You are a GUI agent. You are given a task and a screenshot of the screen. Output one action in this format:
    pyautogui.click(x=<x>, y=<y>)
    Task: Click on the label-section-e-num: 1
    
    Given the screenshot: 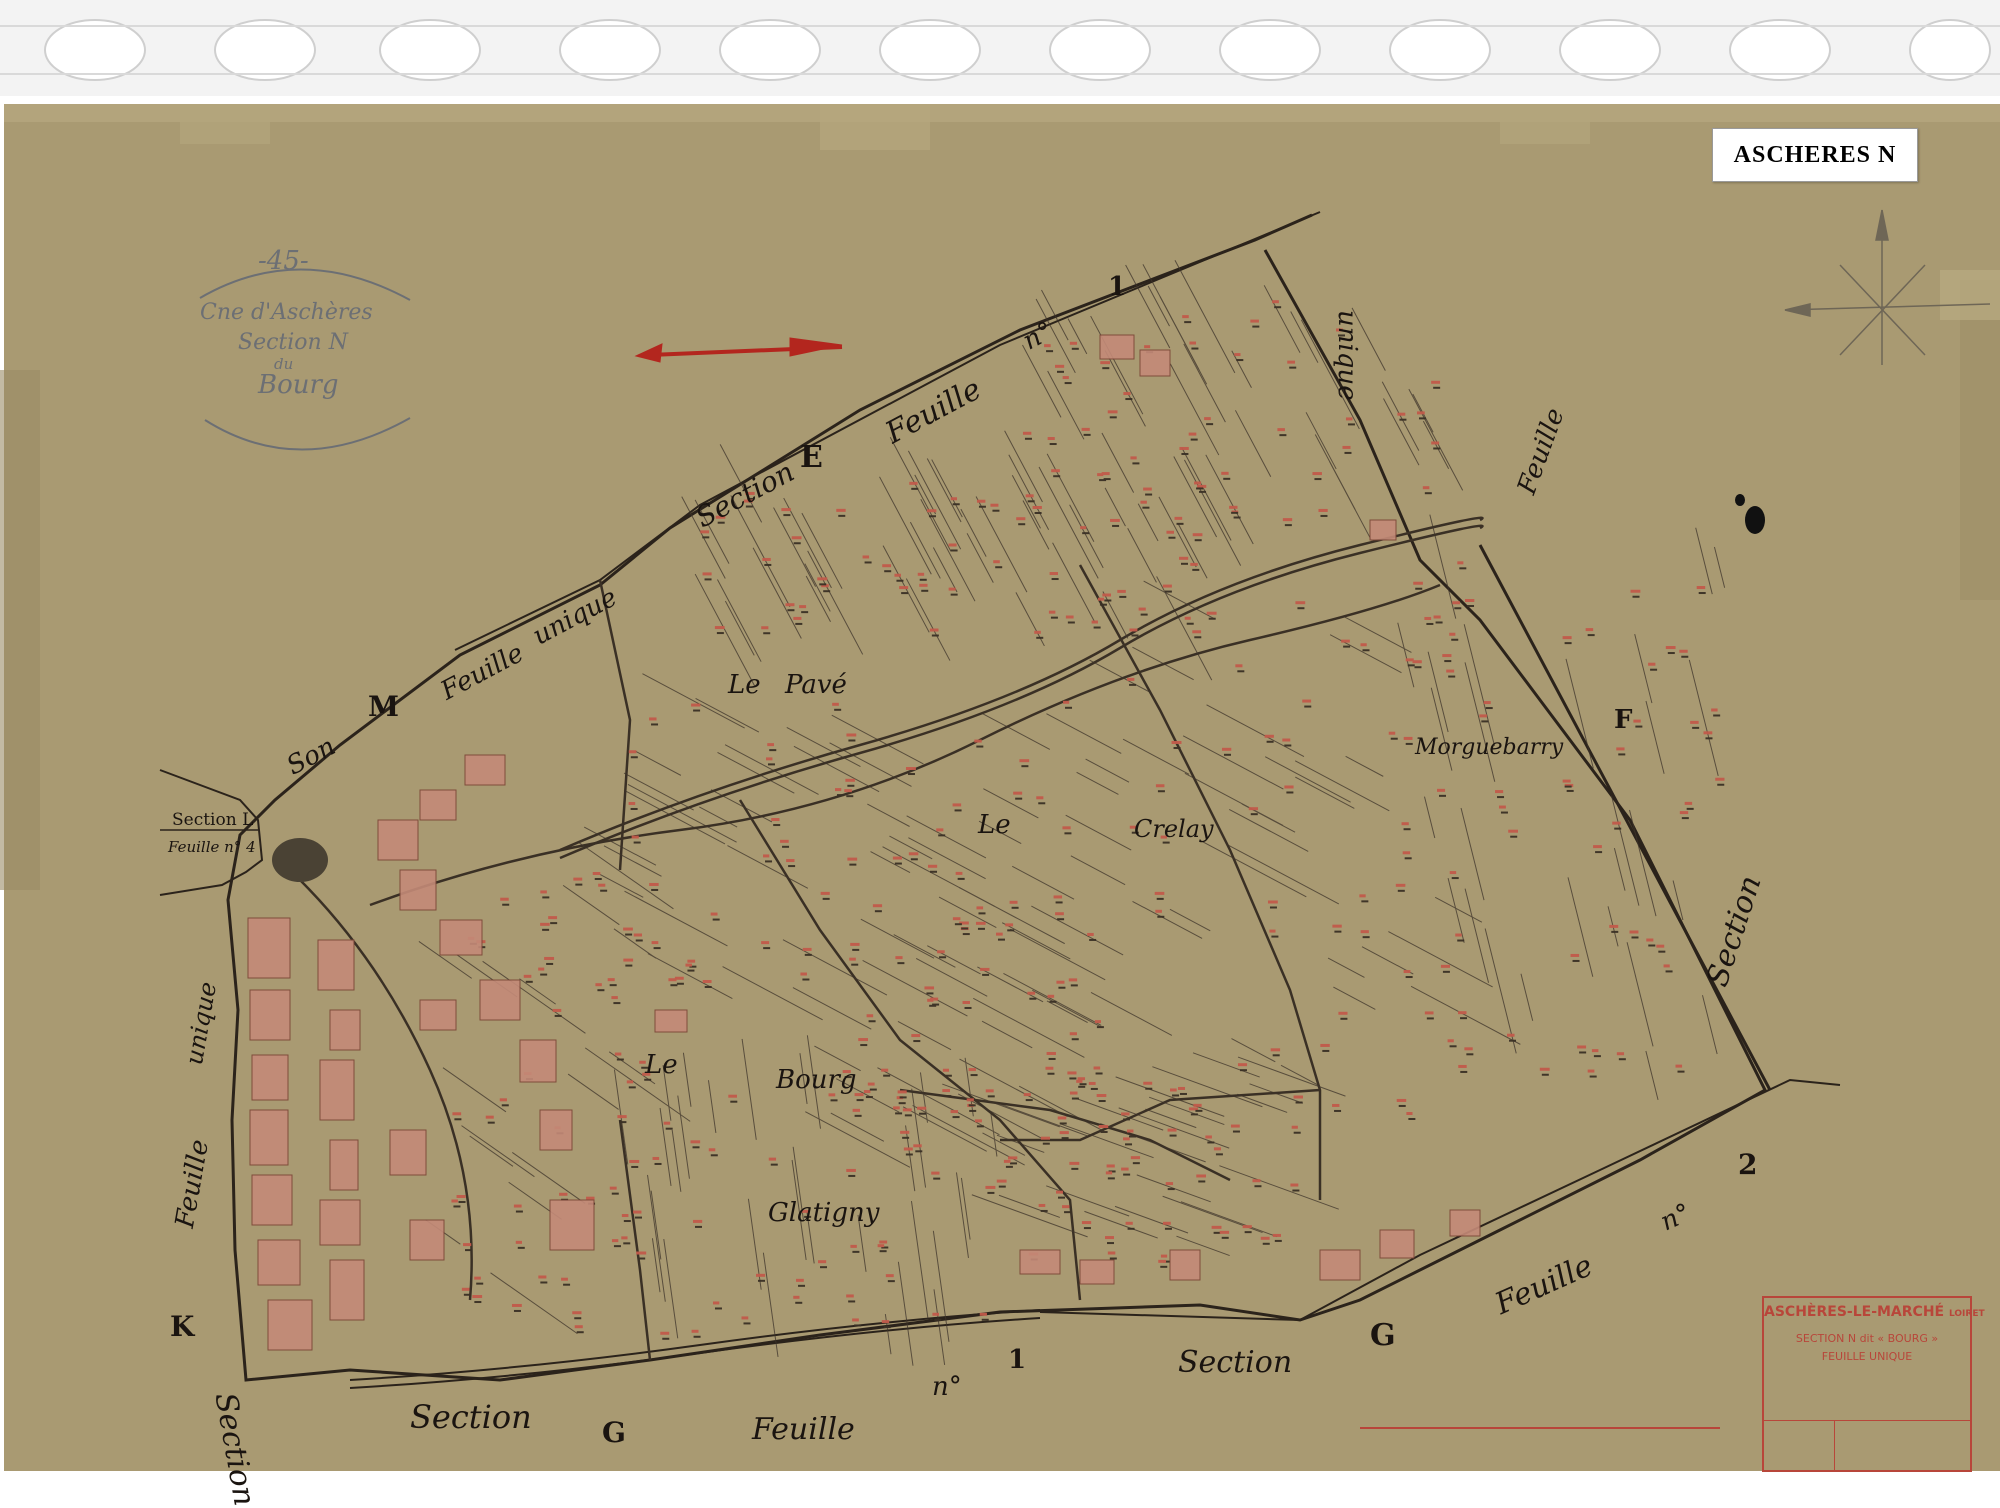 What is the action you would take?
    pyautogui.click(x=1117, y=287)
    